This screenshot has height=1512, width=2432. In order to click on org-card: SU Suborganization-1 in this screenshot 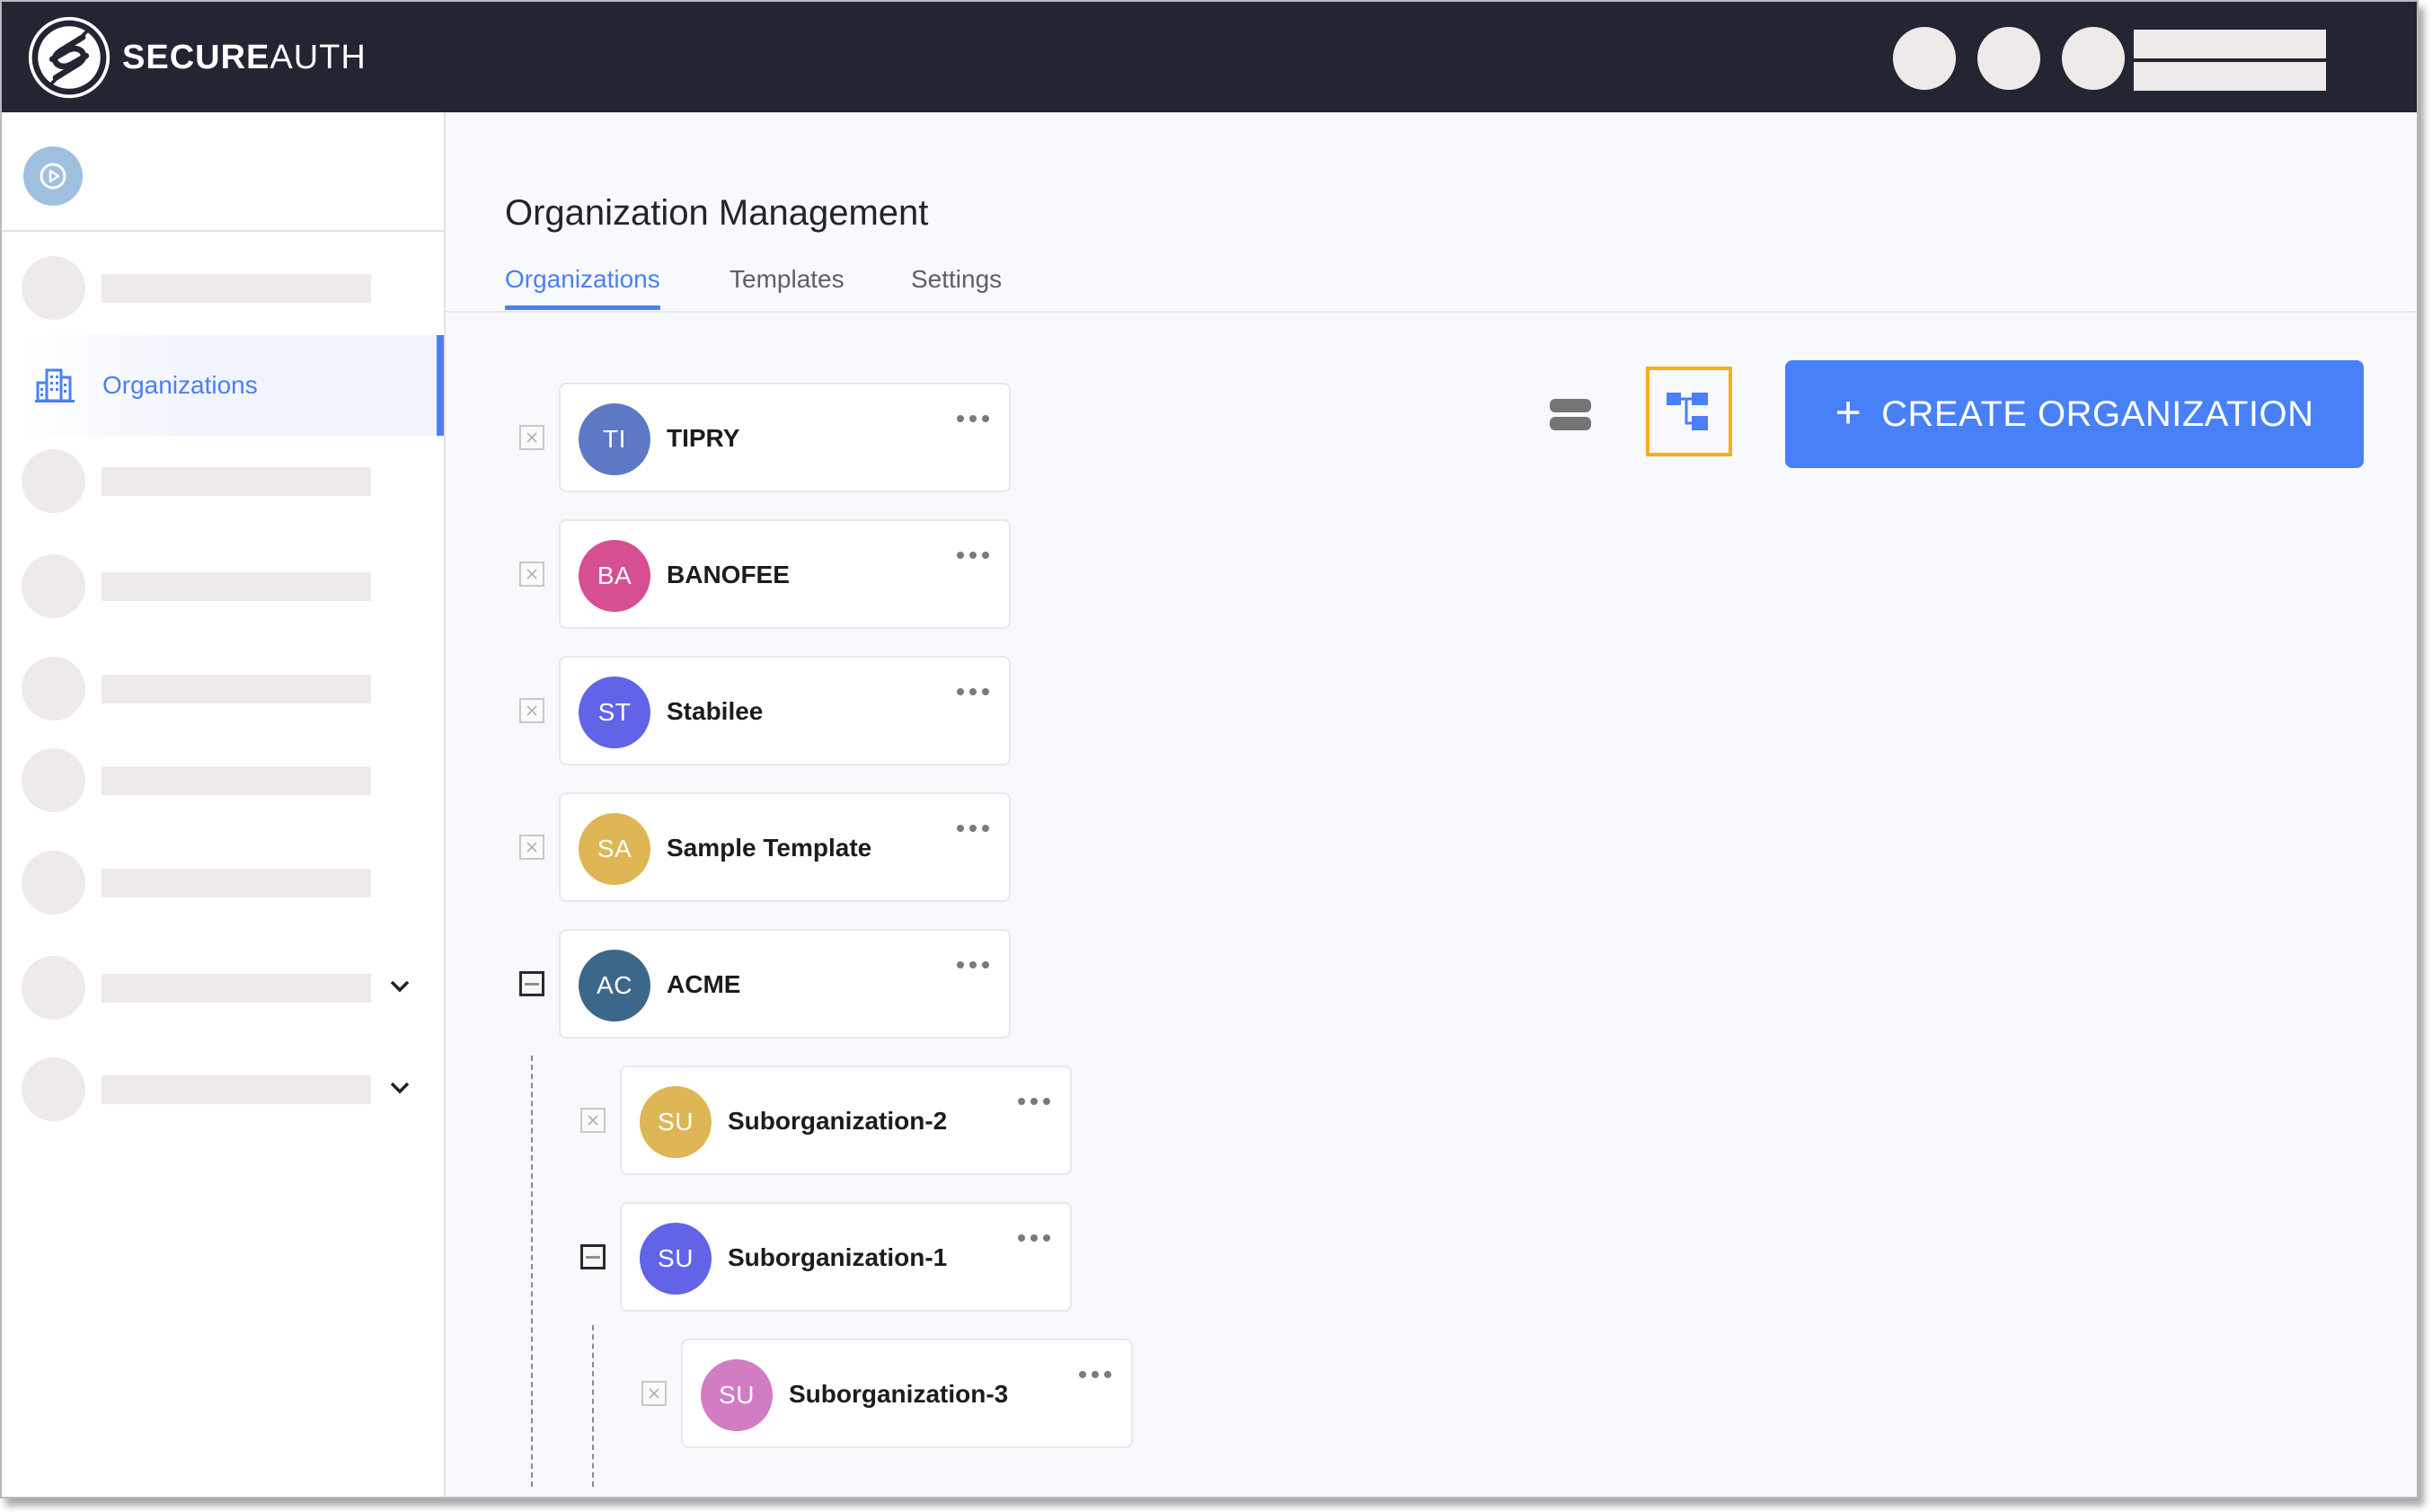, I will do `click(846, 1257)`.